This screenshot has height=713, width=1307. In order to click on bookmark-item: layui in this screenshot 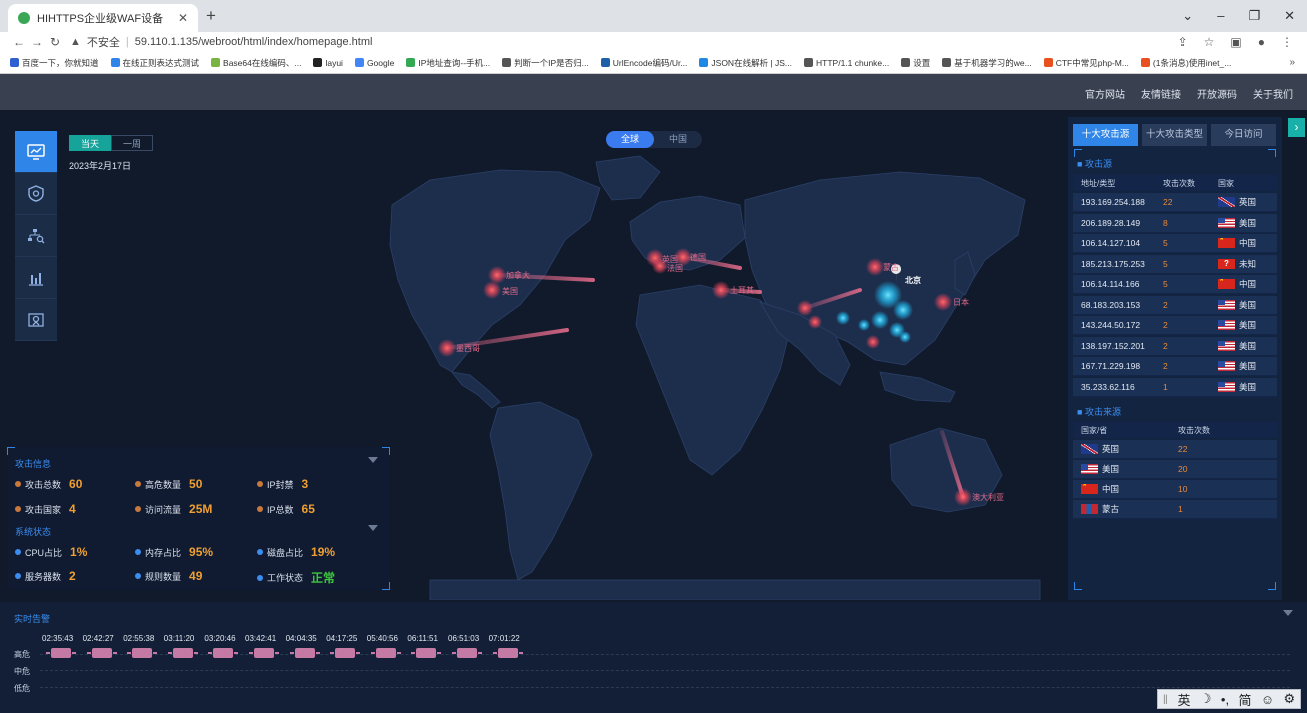, I will do `click(328, 63)`.